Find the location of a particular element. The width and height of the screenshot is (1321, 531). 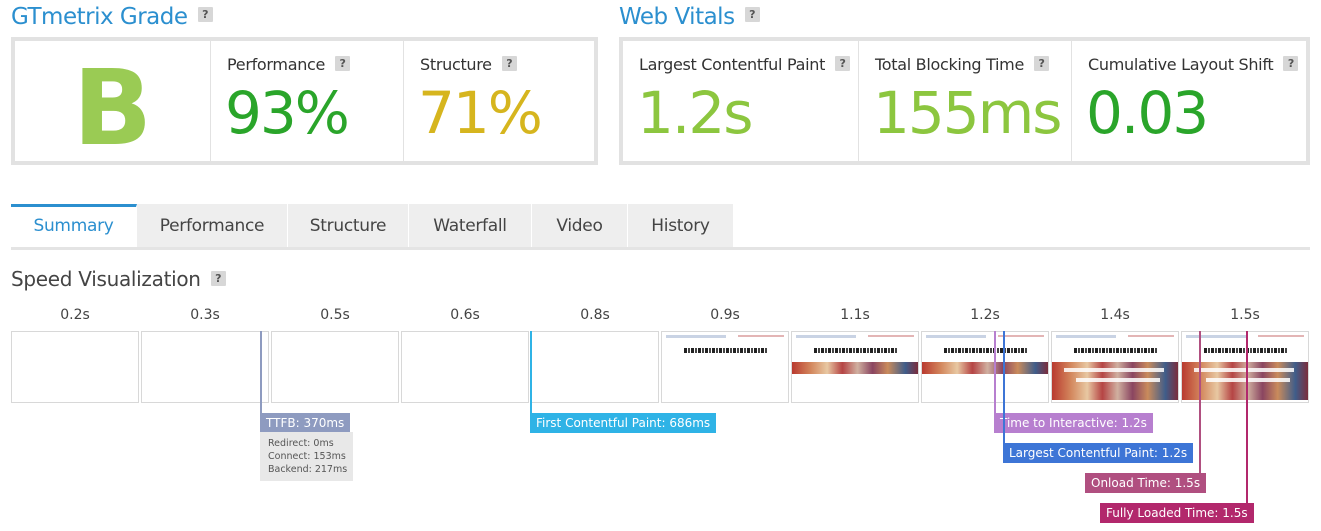

web-vitals-title-text: Web Vitals is located at coordinates (677, 17).